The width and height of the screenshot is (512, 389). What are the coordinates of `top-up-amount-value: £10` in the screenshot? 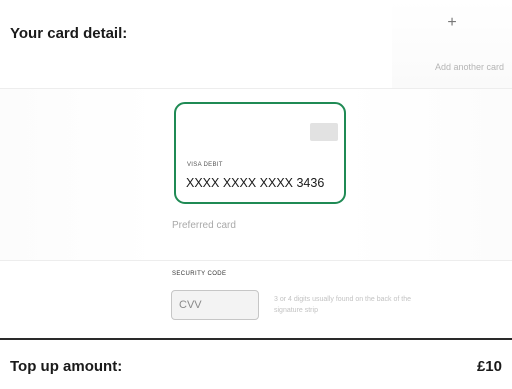 It's located at (489, 366).